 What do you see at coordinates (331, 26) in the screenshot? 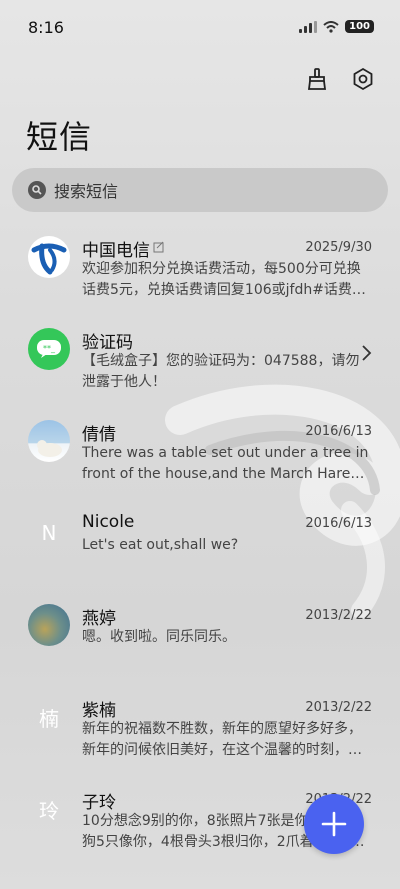
I see `wifi-icon` at bounding box center [331, 26].